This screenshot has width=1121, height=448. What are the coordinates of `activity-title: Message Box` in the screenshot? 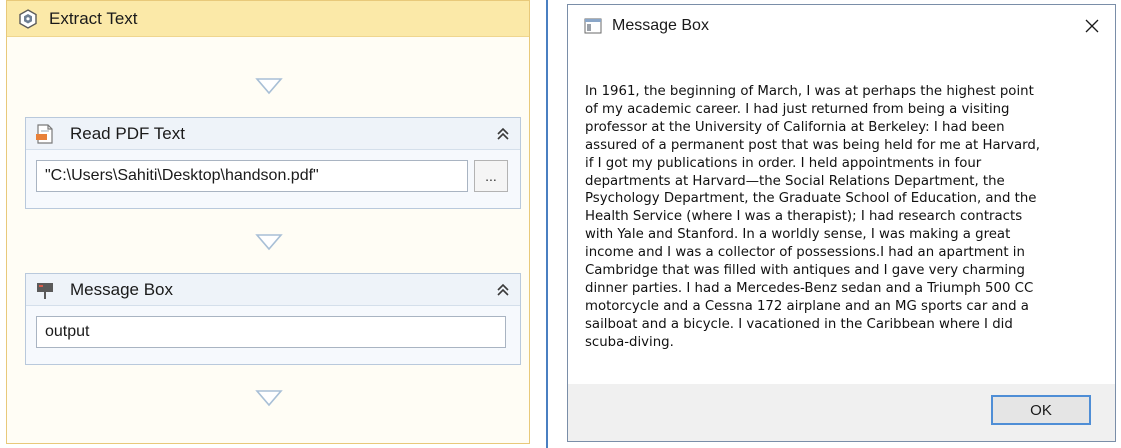 It's located at (121, 289).